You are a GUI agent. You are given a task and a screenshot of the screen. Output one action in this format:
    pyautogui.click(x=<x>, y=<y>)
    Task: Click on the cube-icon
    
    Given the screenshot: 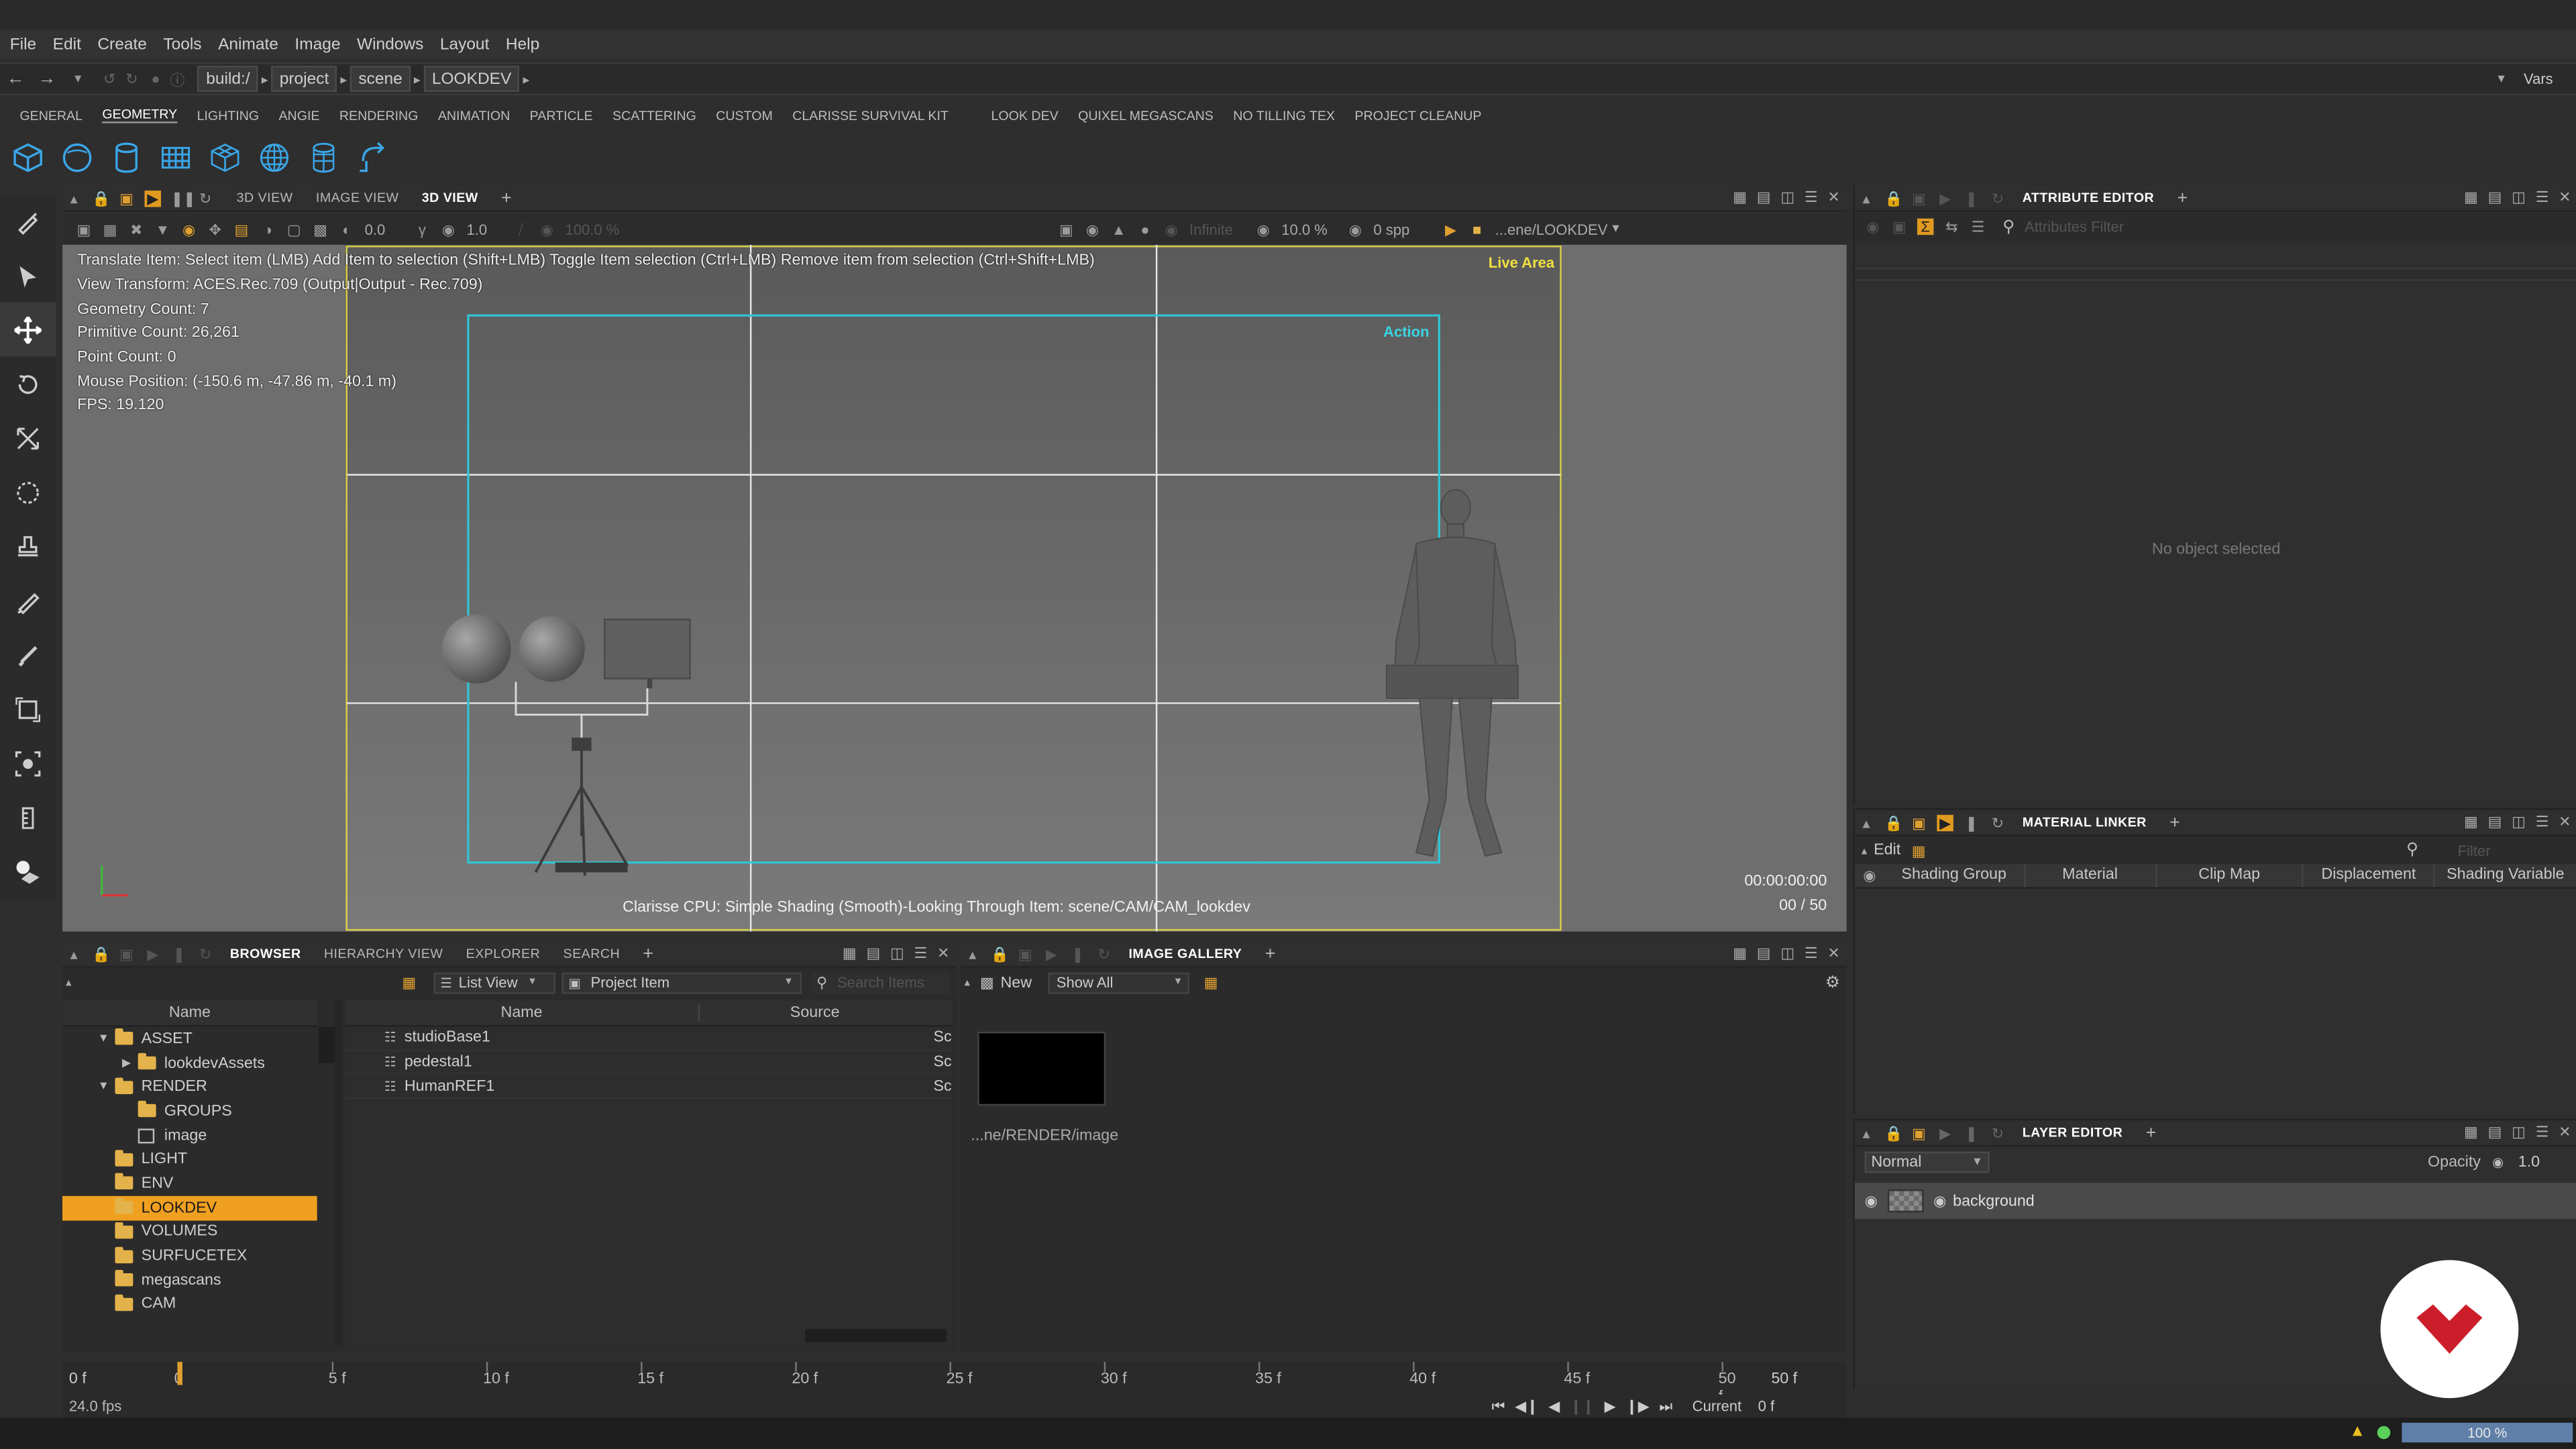 What is the action you would take?
    pyautogui.click(x=28, y=158)
    